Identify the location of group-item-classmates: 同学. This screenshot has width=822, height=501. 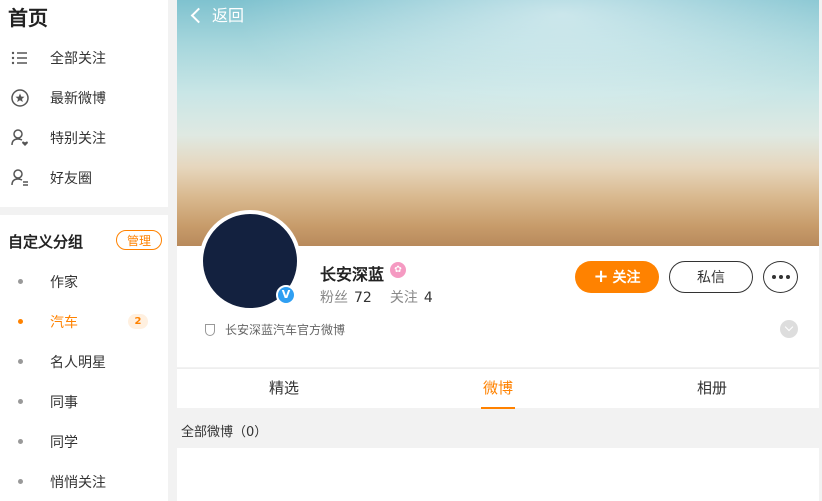
(84, 441).